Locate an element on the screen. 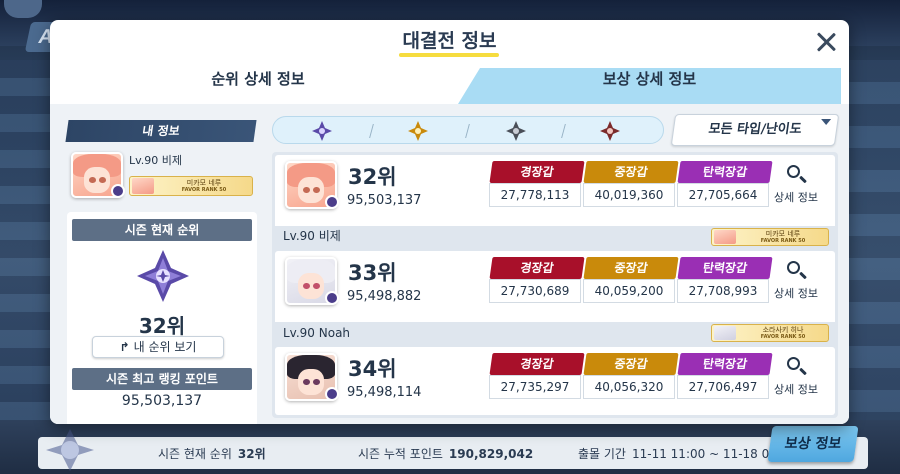 The image size is (900, 474). heavy-armor-score: 40,059,200 is located at coordinates (629, 291).